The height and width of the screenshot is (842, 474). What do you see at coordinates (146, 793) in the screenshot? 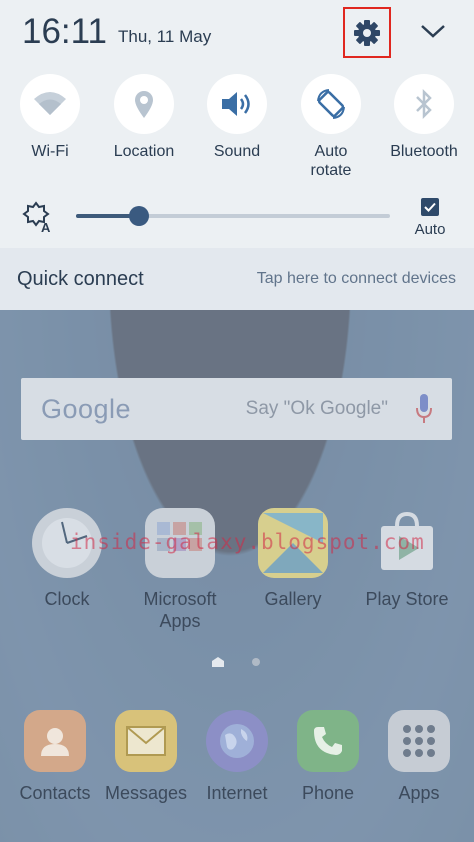
I see `app-label: Messages` at bounding box center [146, 793].